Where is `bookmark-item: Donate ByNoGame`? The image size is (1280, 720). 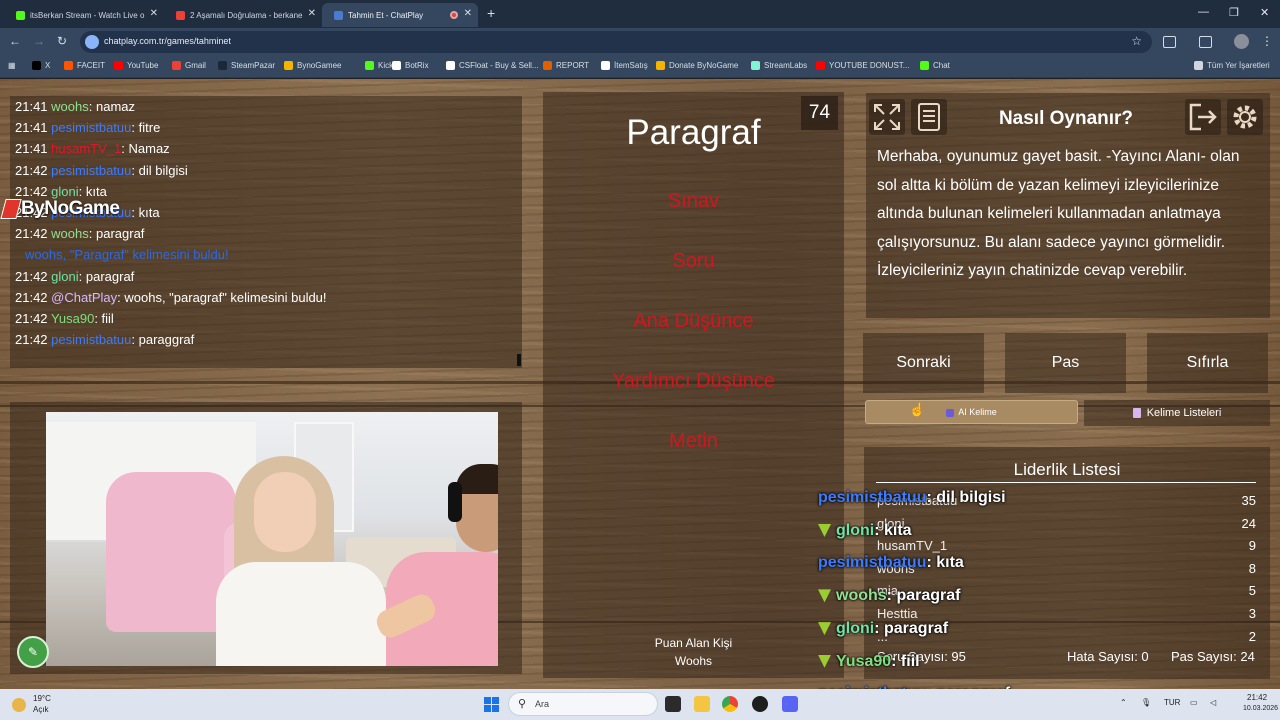
bookmark-item: Donate ByNoGame is located at coordinates (697, 65).